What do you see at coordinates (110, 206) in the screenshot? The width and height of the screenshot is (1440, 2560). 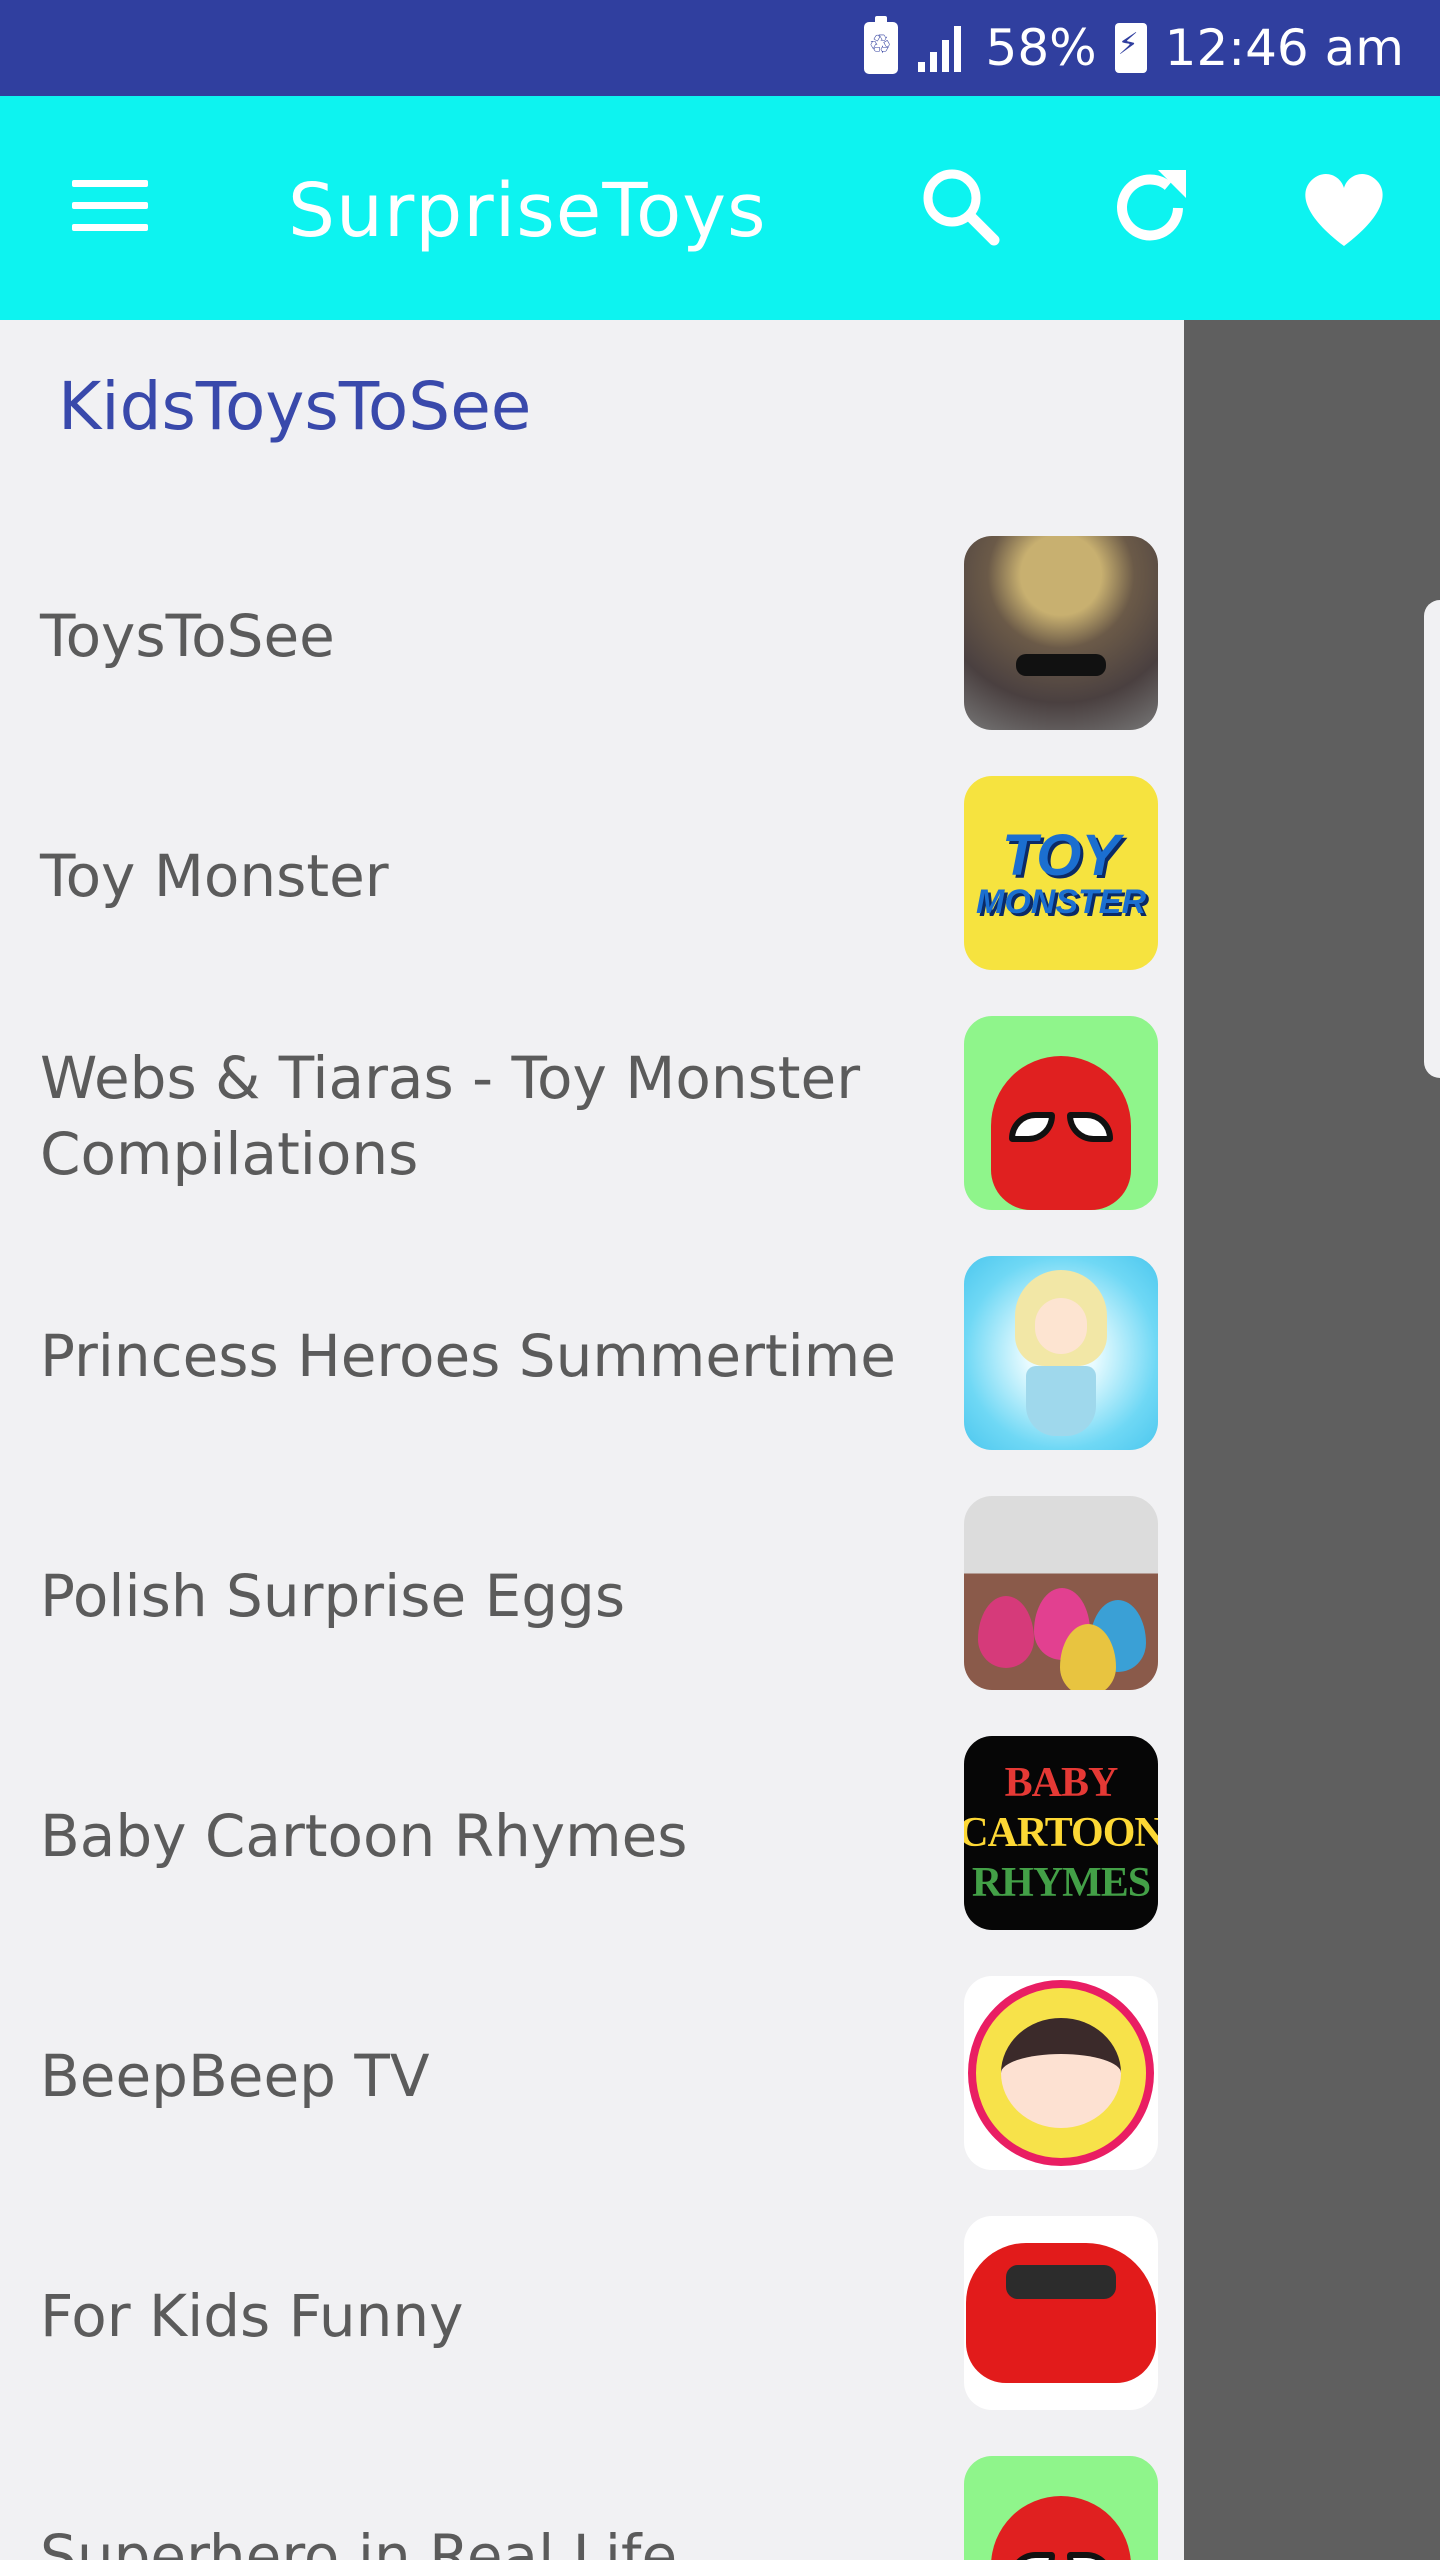 I see `menu-icon` at bounding box center [110, 206].